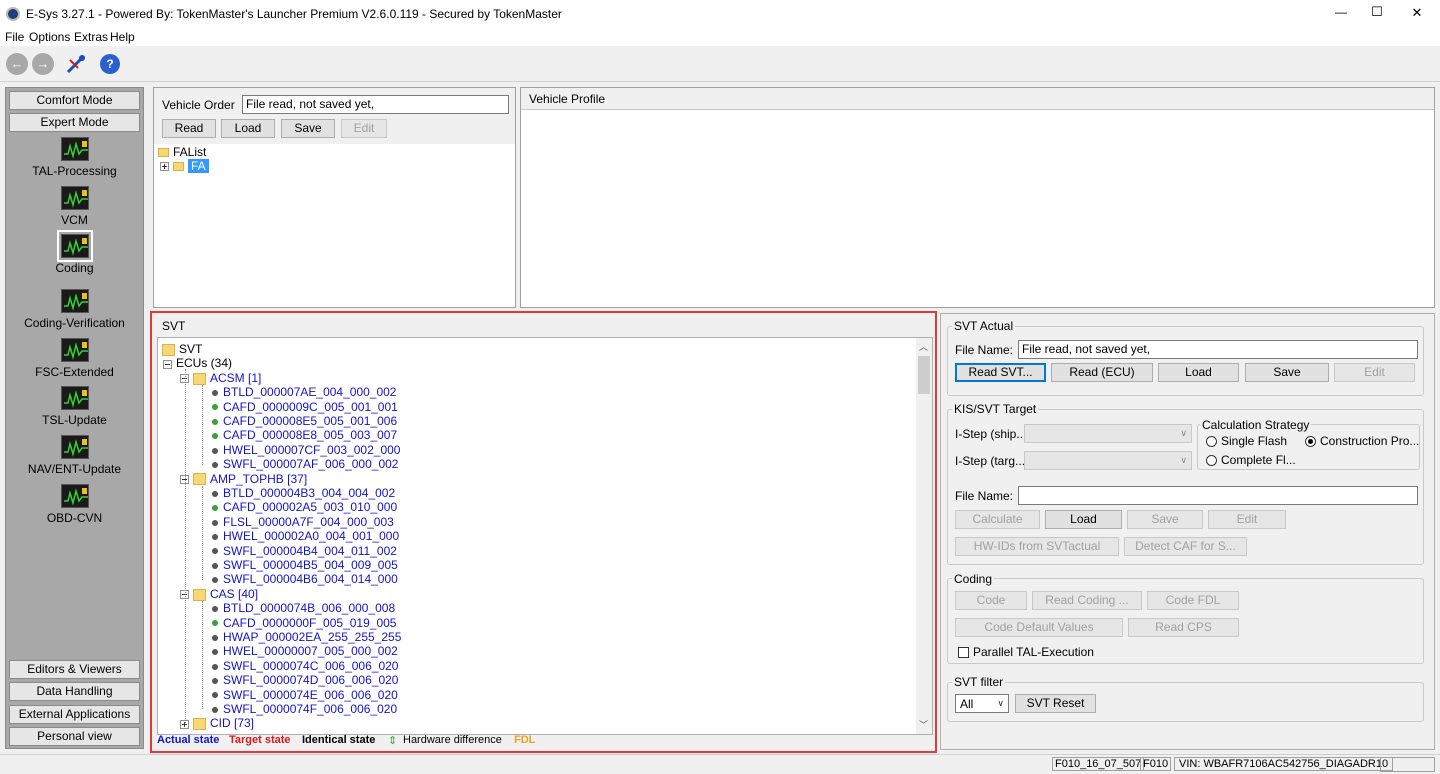 The height and width of the screenshot is (774, 1440). What do you see at coordinates (49, 37) in the screenshot?
I see `menu-options: Options` at bounding box center [49, 37].